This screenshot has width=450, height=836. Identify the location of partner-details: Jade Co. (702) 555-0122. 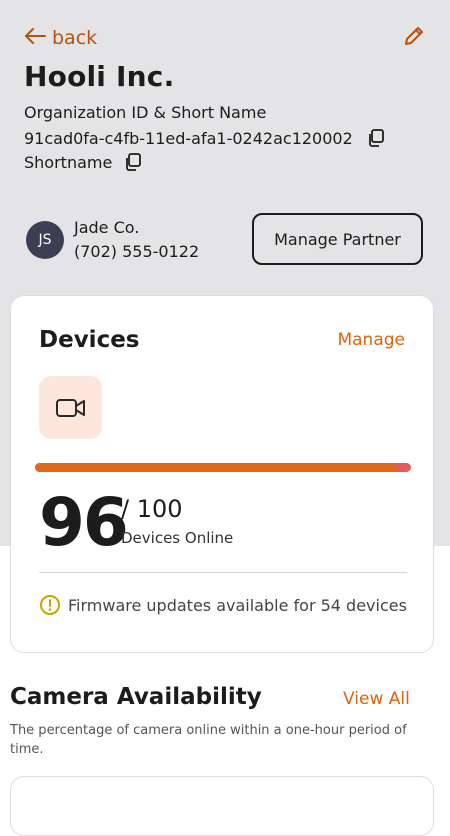
(136, 240).